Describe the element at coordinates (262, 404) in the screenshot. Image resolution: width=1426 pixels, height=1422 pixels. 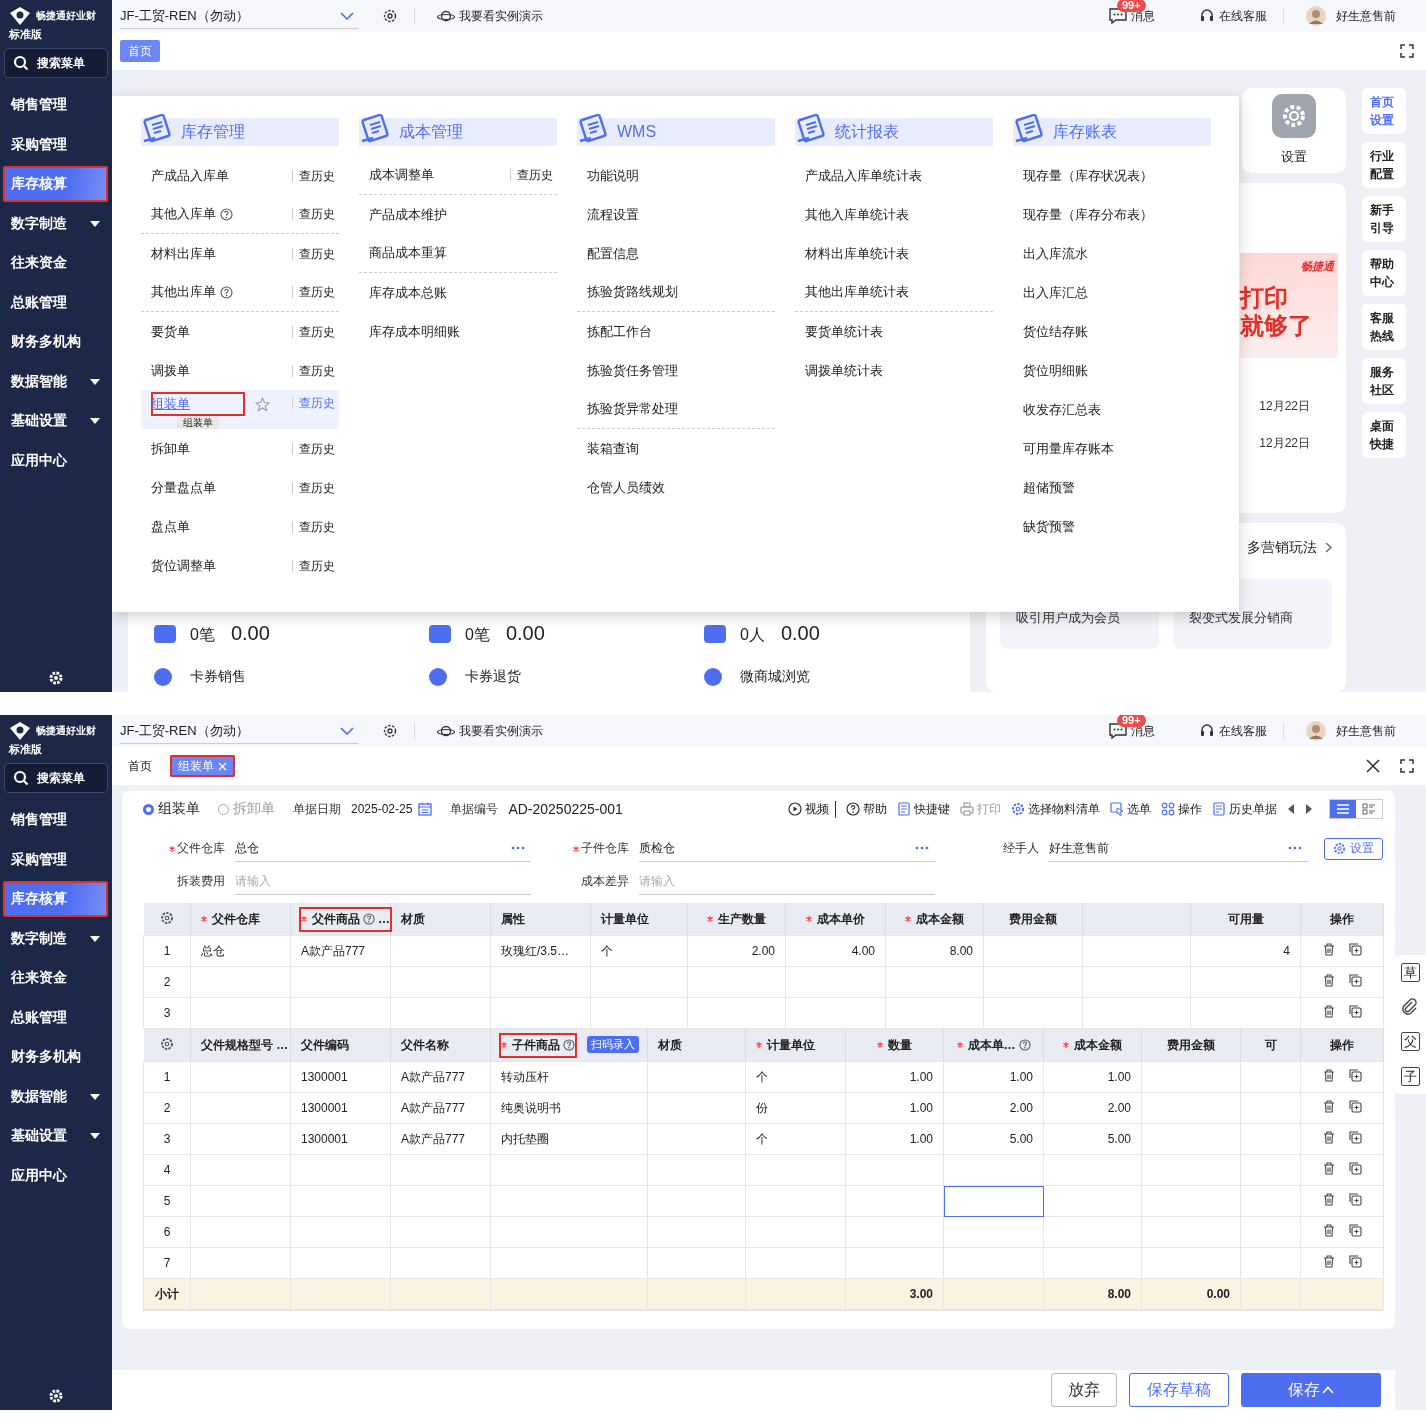
I see `star-icon` at that location.